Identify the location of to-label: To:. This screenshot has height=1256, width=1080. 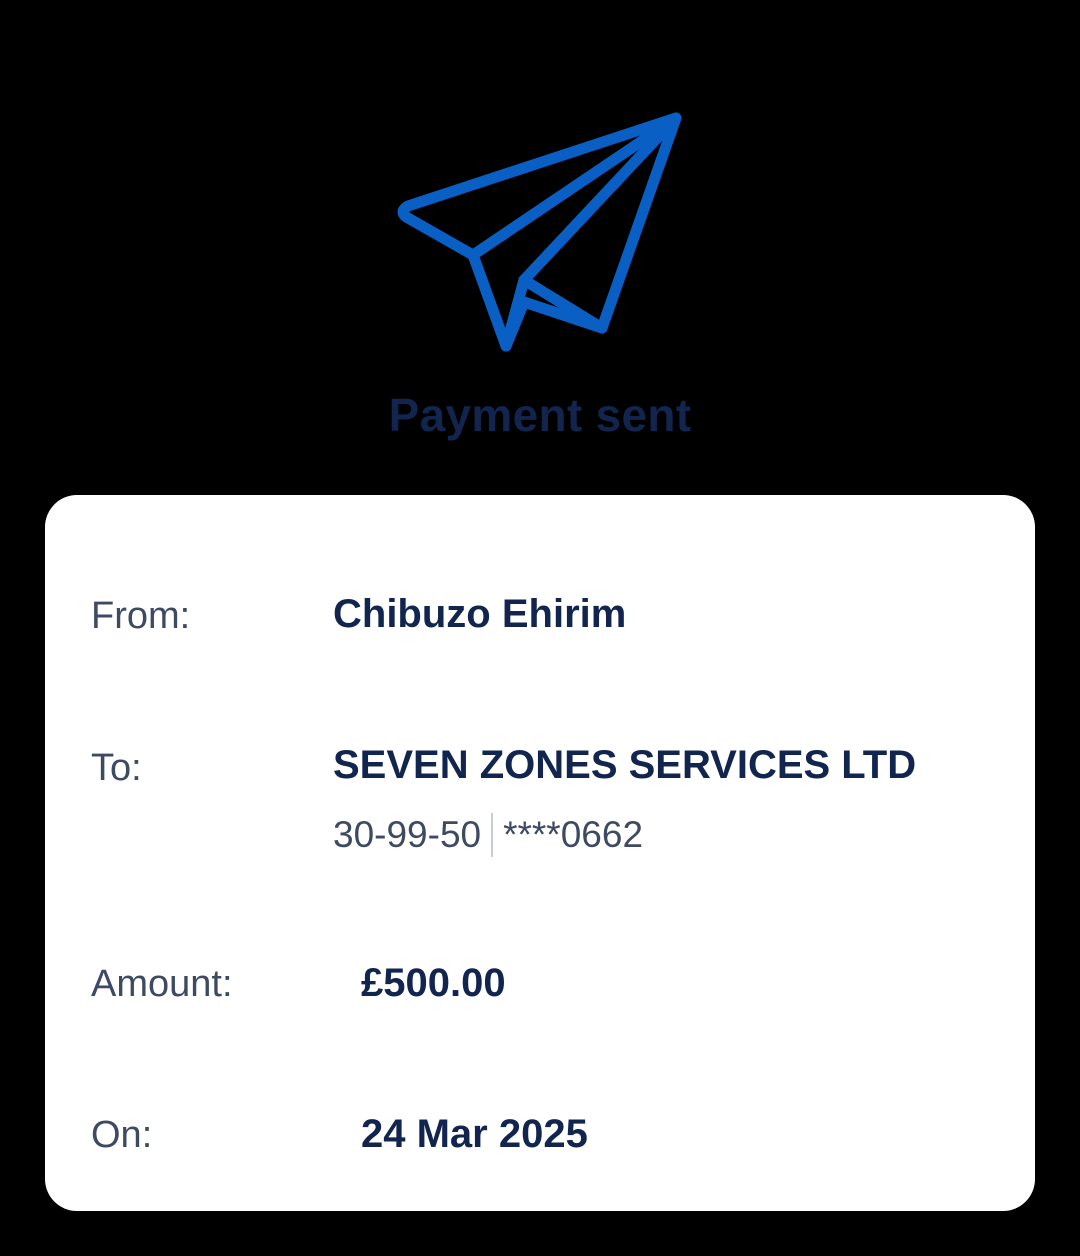
(116, 768).